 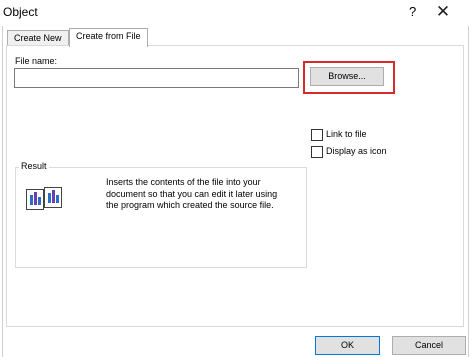 What do you see at coordinates (34, 166) in the screenshot?
I see `result-label: Result` at bounding box center [34, 166].